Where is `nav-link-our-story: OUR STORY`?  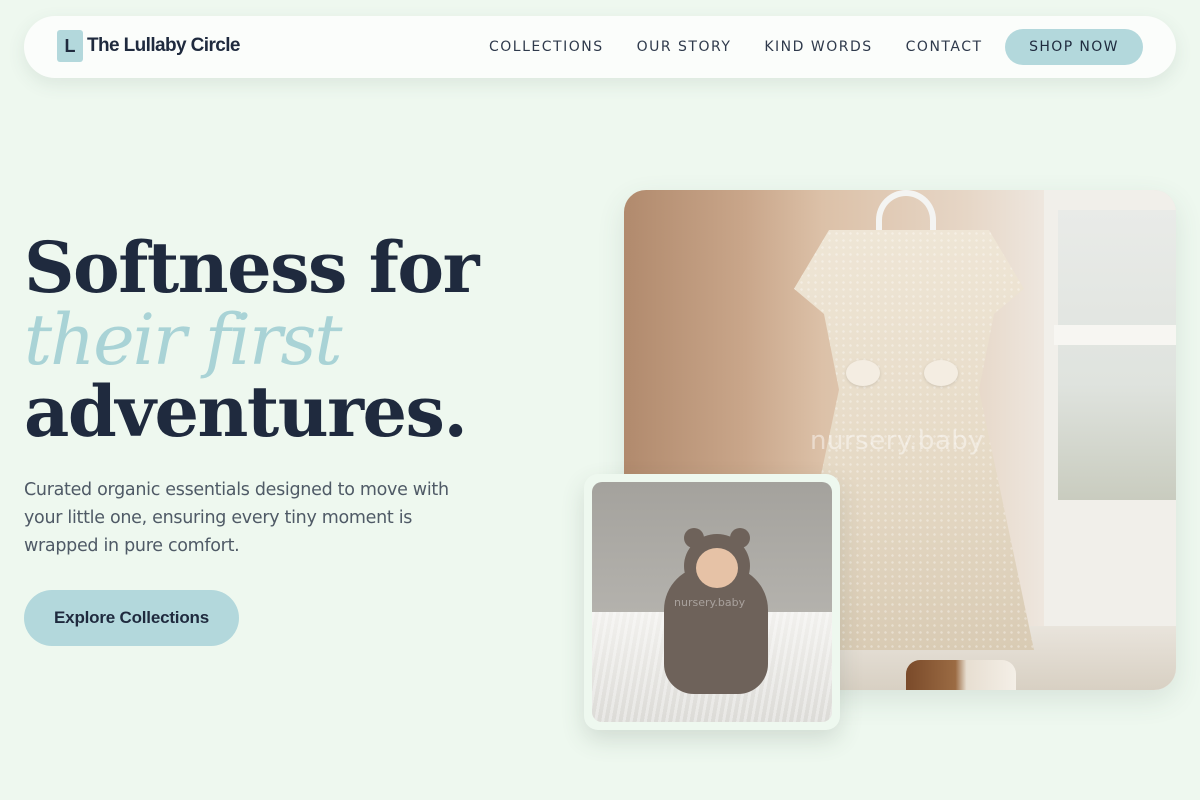
nav-link-our-story: OUR STORY is located at coordinates (684, 47).